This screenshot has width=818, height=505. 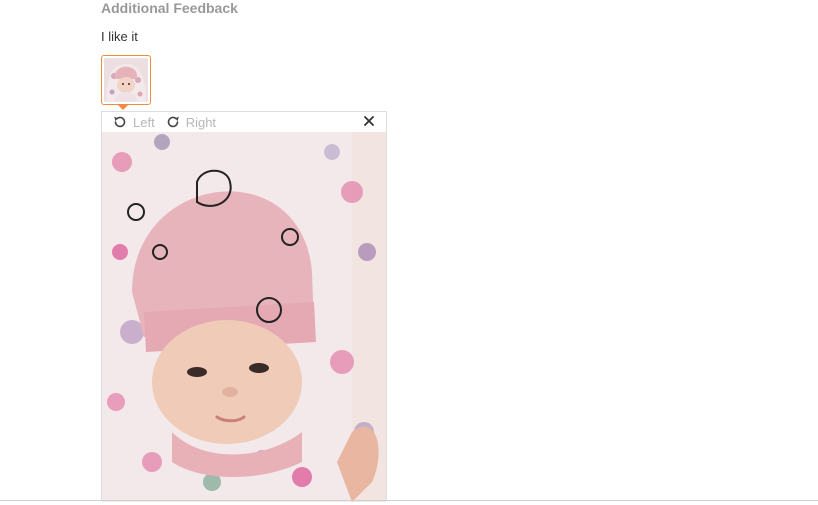 I want to click on close-icon, so click(x=369, y=123).